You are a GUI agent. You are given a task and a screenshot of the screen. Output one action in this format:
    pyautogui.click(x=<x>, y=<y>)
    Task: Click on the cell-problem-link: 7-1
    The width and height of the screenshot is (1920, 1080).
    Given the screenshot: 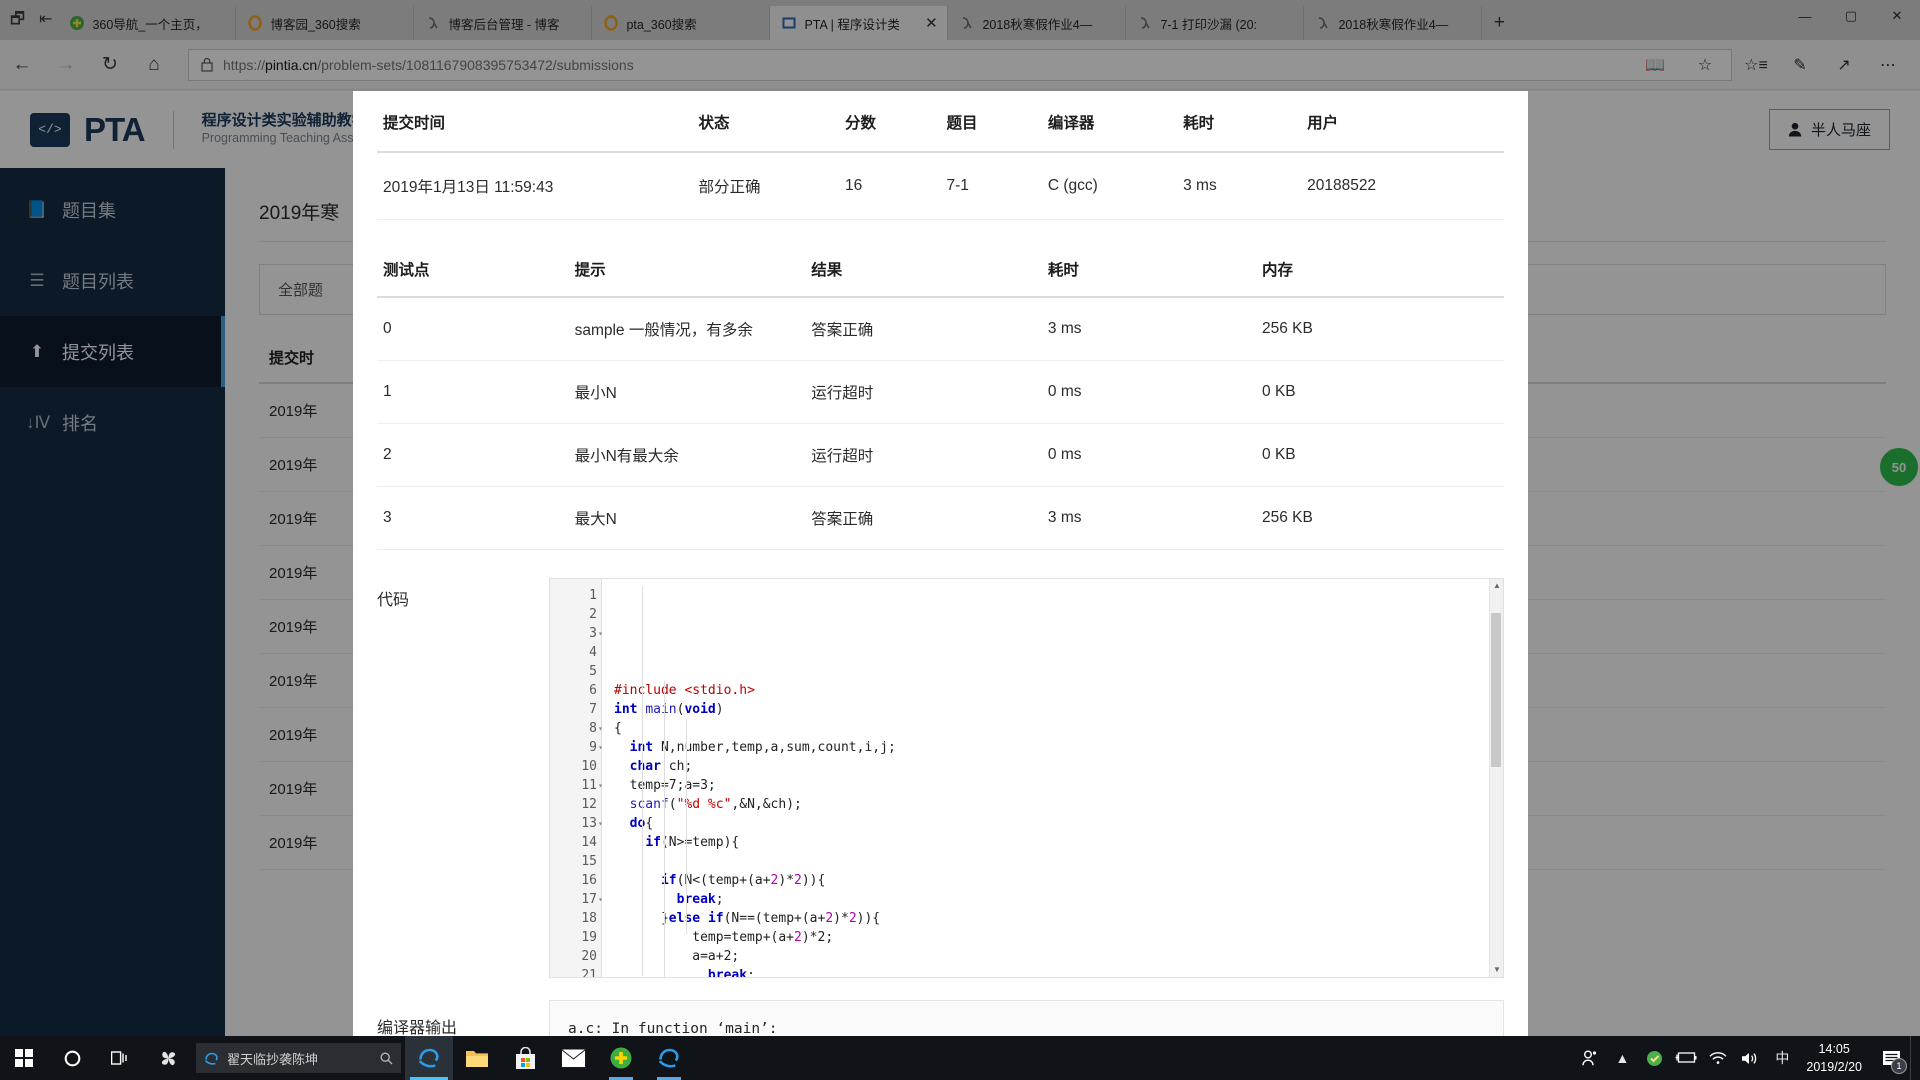 What is the action you would take?
    pyautogui.click(x=991, y=186)
    